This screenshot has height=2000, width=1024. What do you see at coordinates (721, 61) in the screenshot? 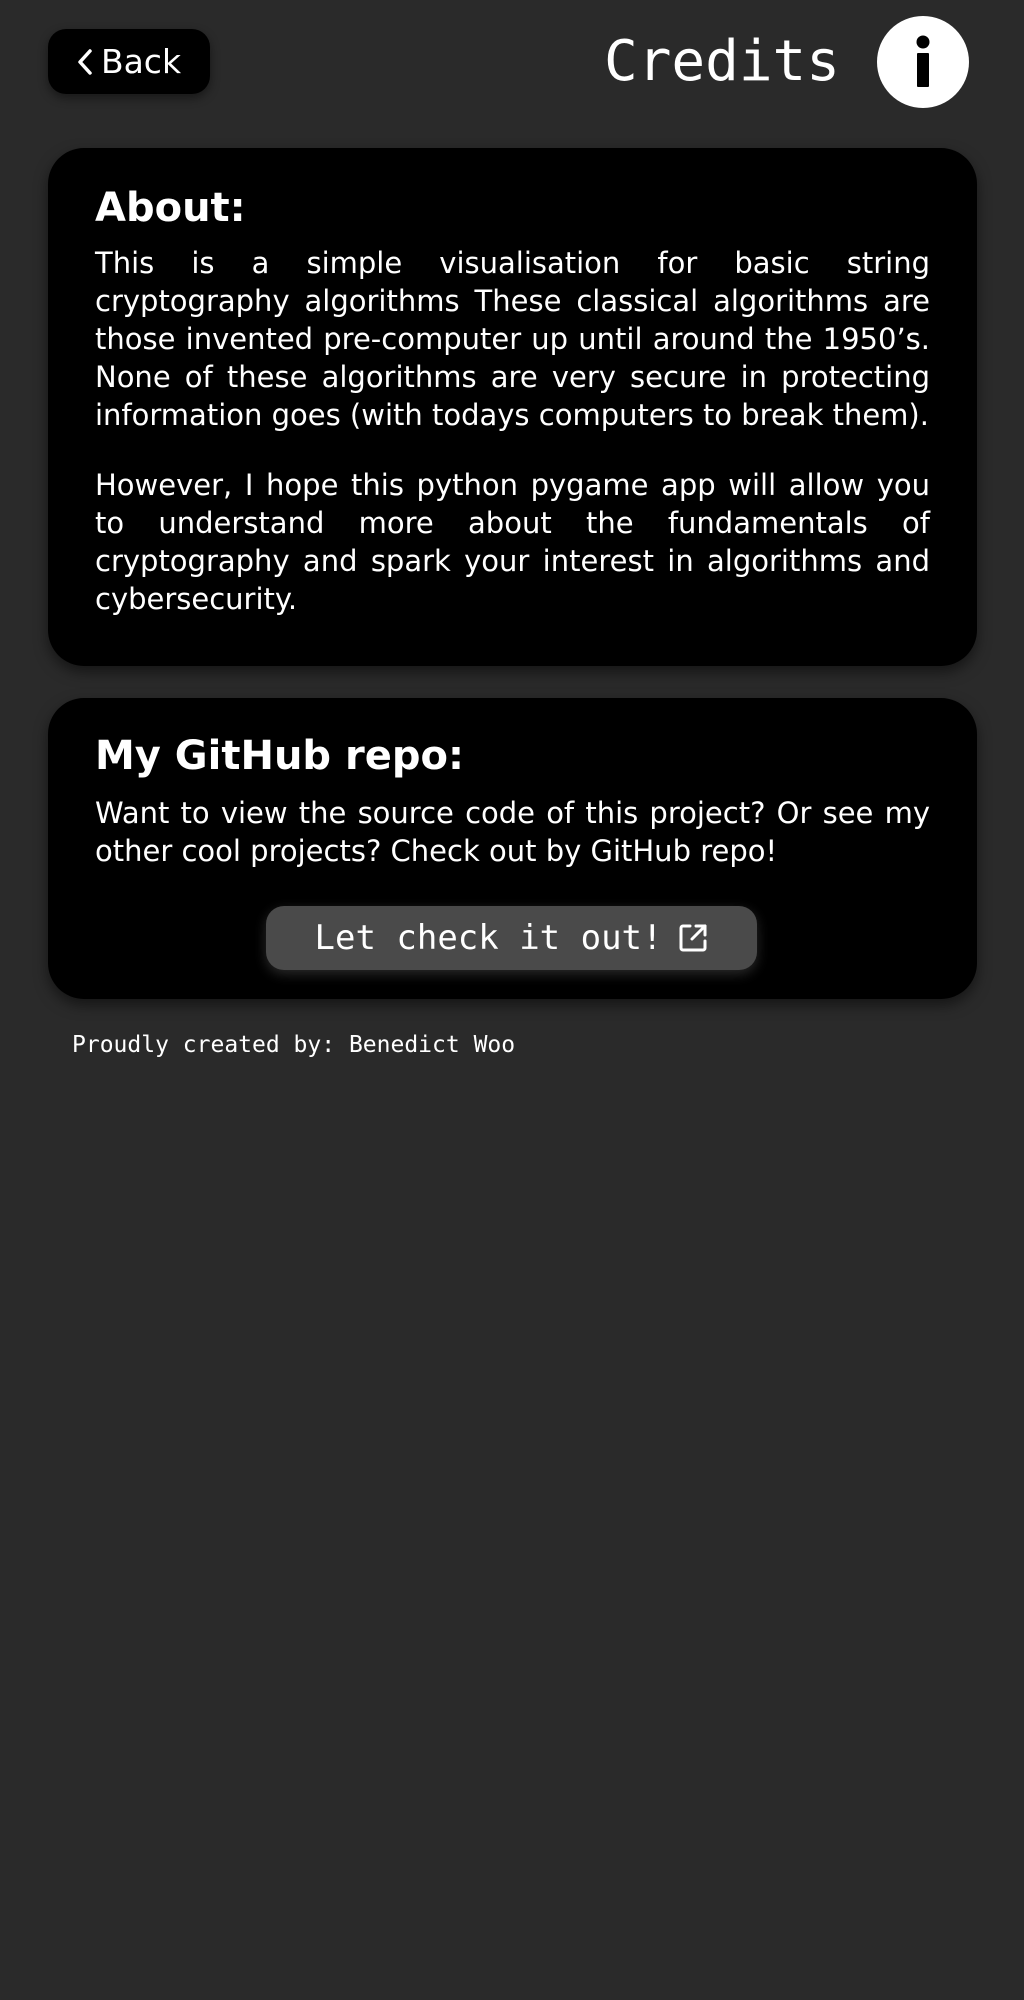
I see `page-title: Credits` at bounding box center [721, 61].